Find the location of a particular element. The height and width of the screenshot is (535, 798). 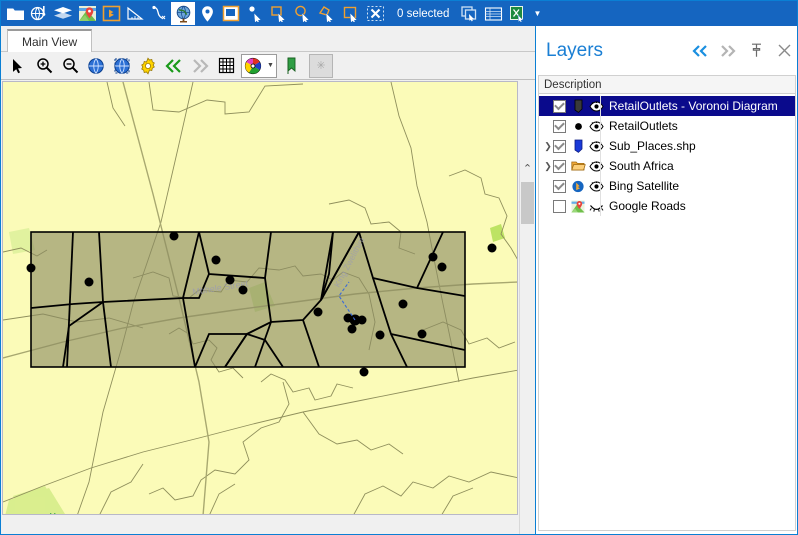

globe-icon is located at coordinates (183, 13).